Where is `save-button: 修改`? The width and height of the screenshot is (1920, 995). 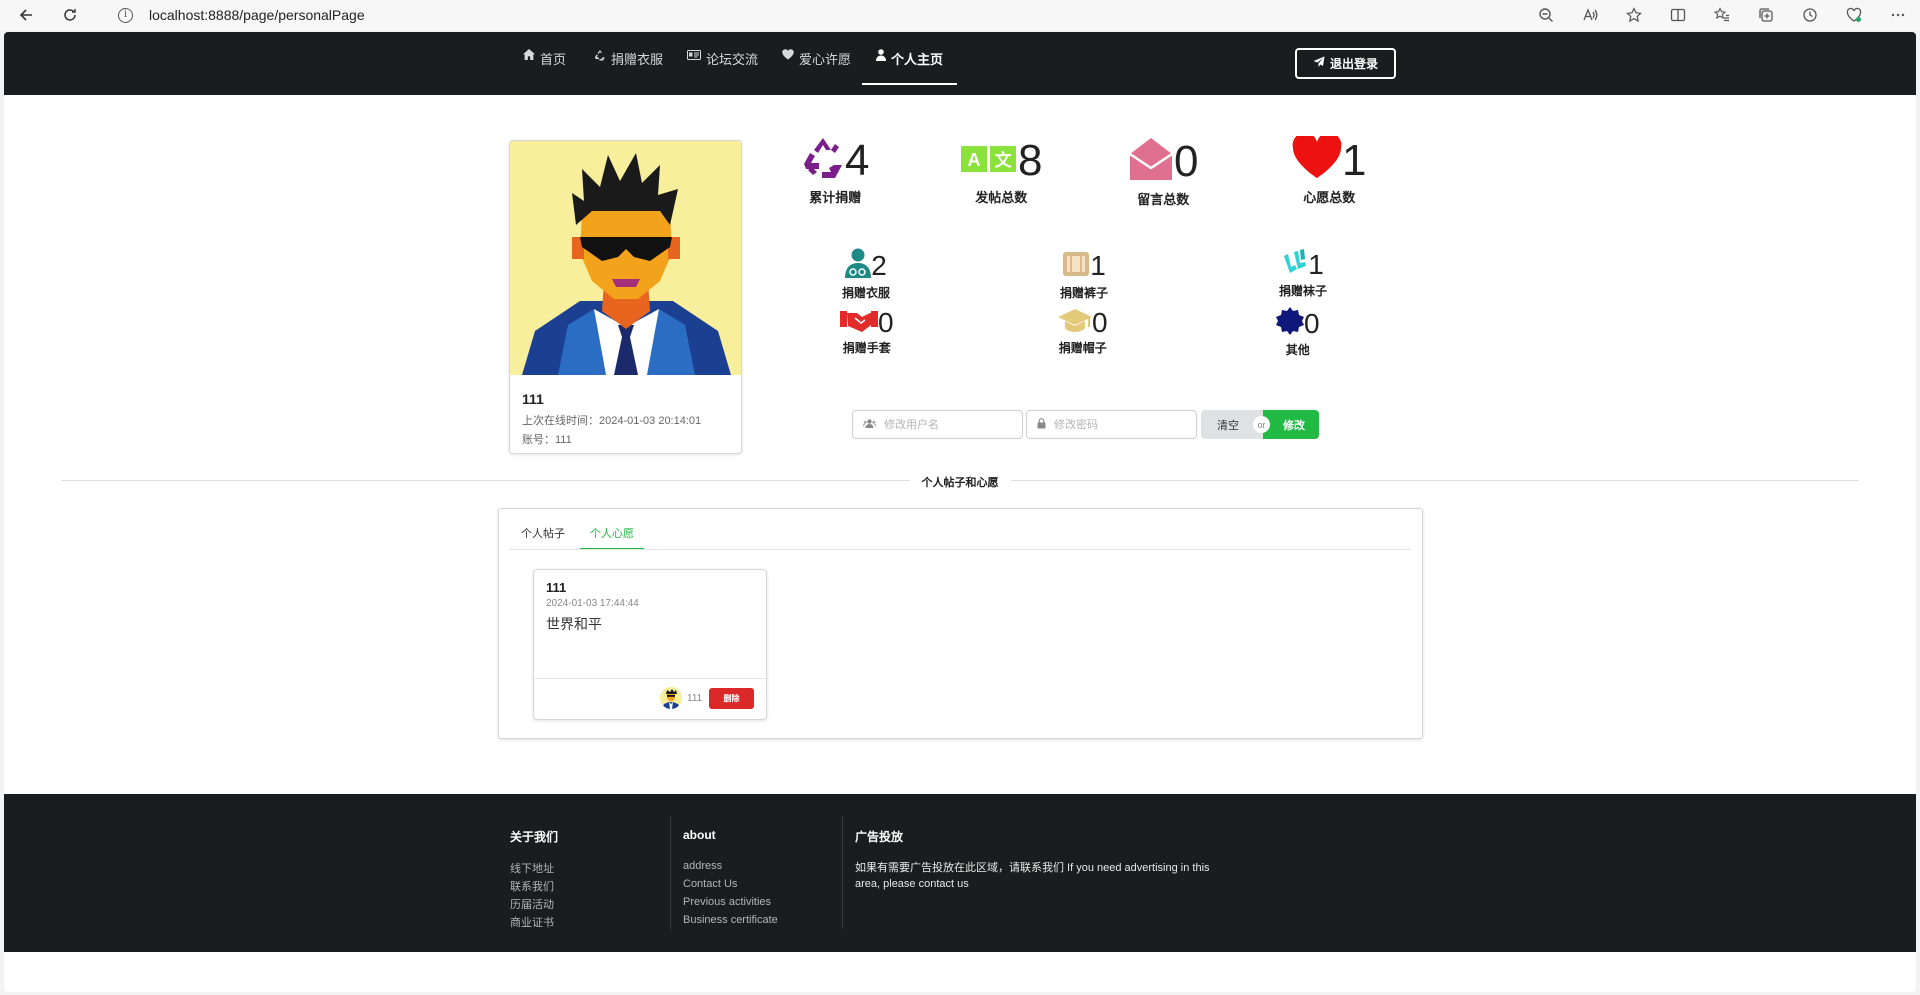 save-button: 修改 is located at coordinates (1291, 424).